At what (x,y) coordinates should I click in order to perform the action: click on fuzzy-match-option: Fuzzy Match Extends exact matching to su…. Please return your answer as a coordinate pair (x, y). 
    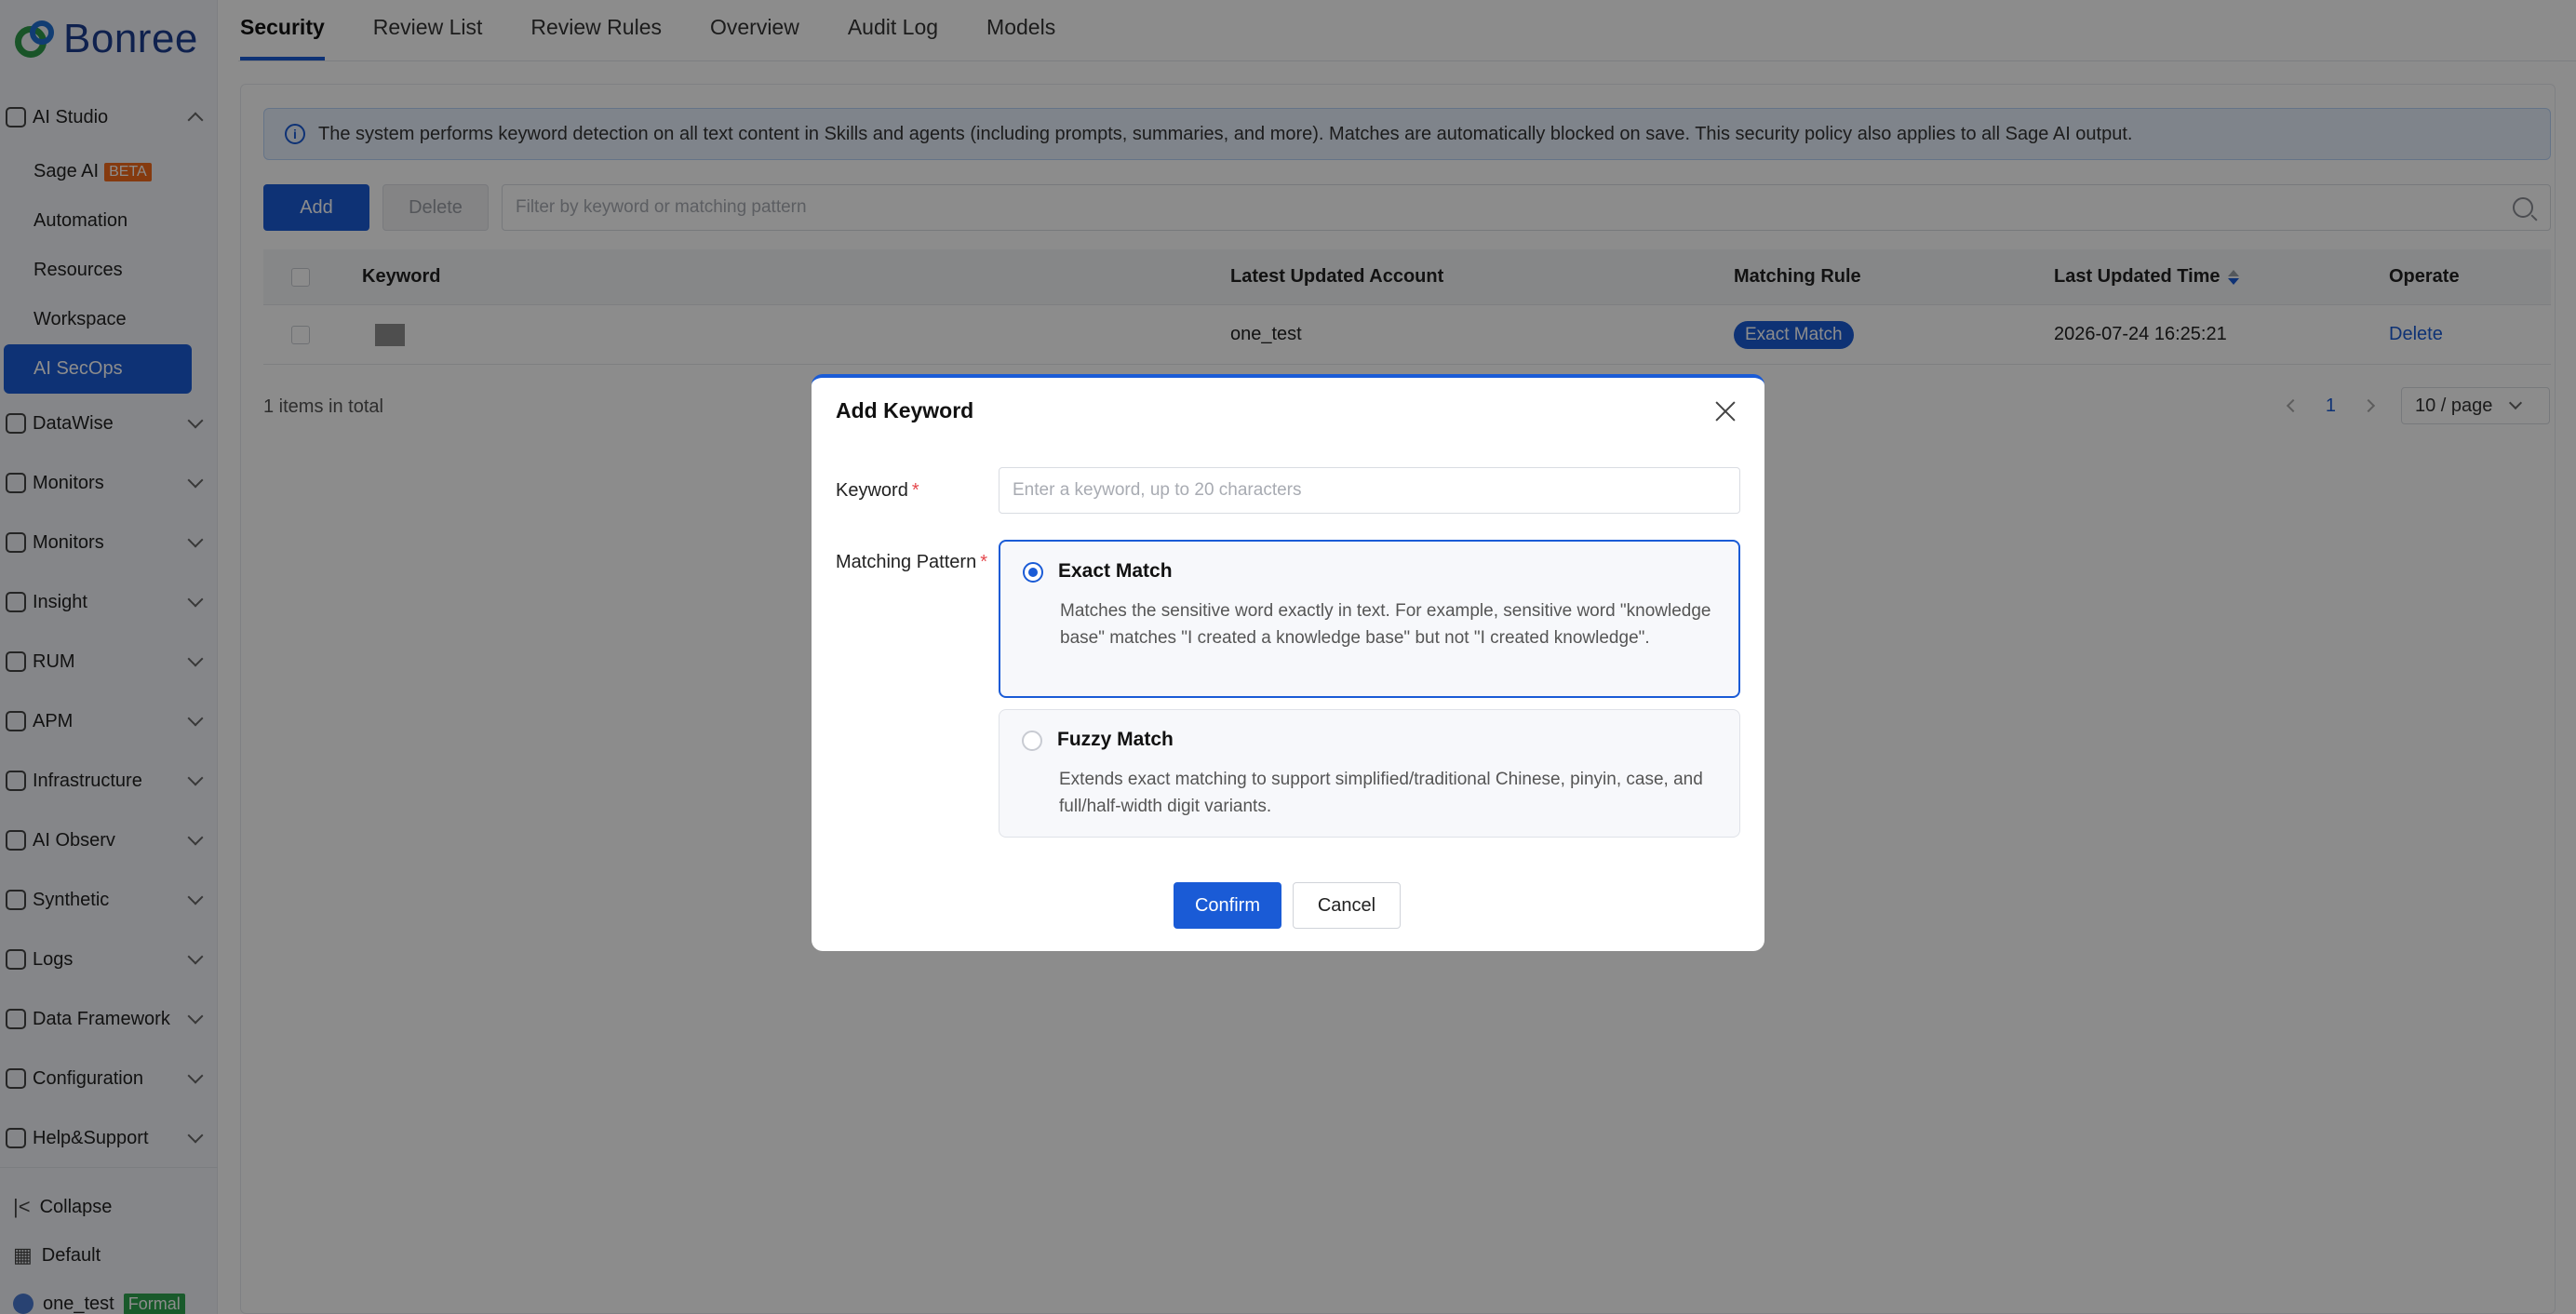
    Looking at the image, I should click on (1369, 774).